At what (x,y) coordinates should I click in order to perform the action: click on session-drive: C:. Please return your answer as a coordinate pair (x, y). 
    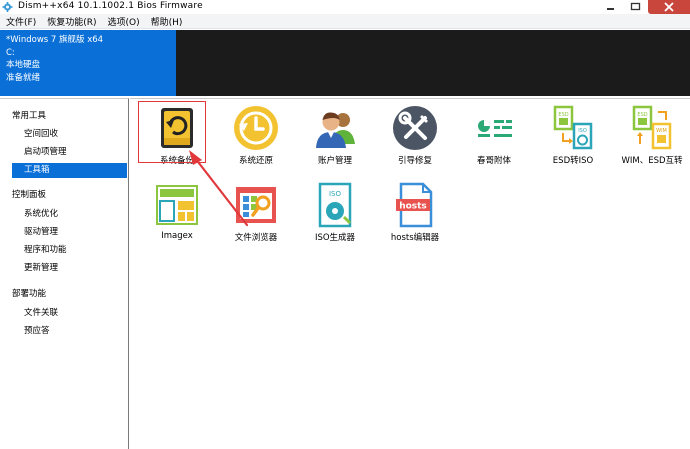
    Looking at the image, I should click on (10, 52).